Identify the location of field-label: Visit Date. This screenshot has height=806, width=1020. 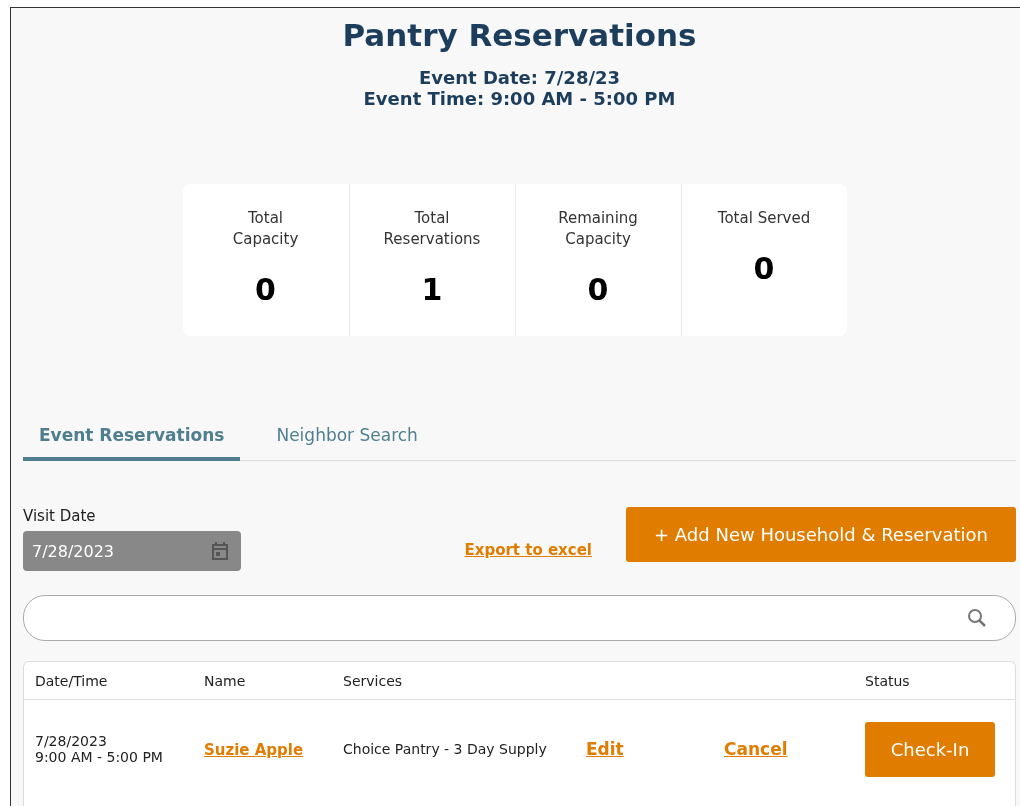
(60, 516).